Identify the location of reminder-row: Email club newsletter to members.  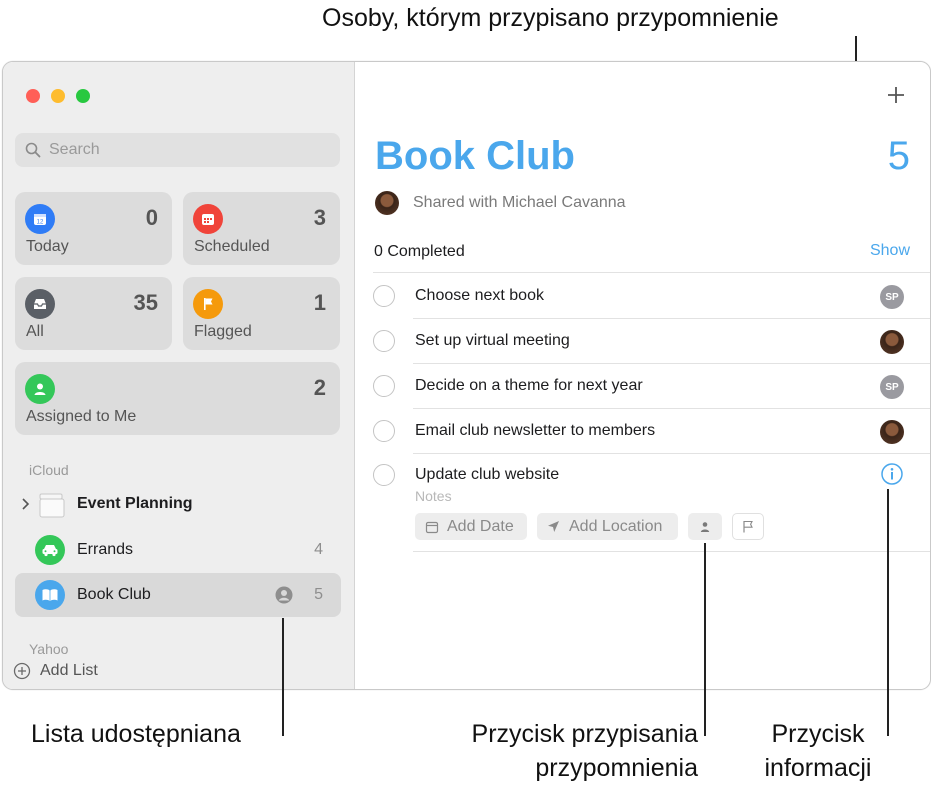
(642, 431).